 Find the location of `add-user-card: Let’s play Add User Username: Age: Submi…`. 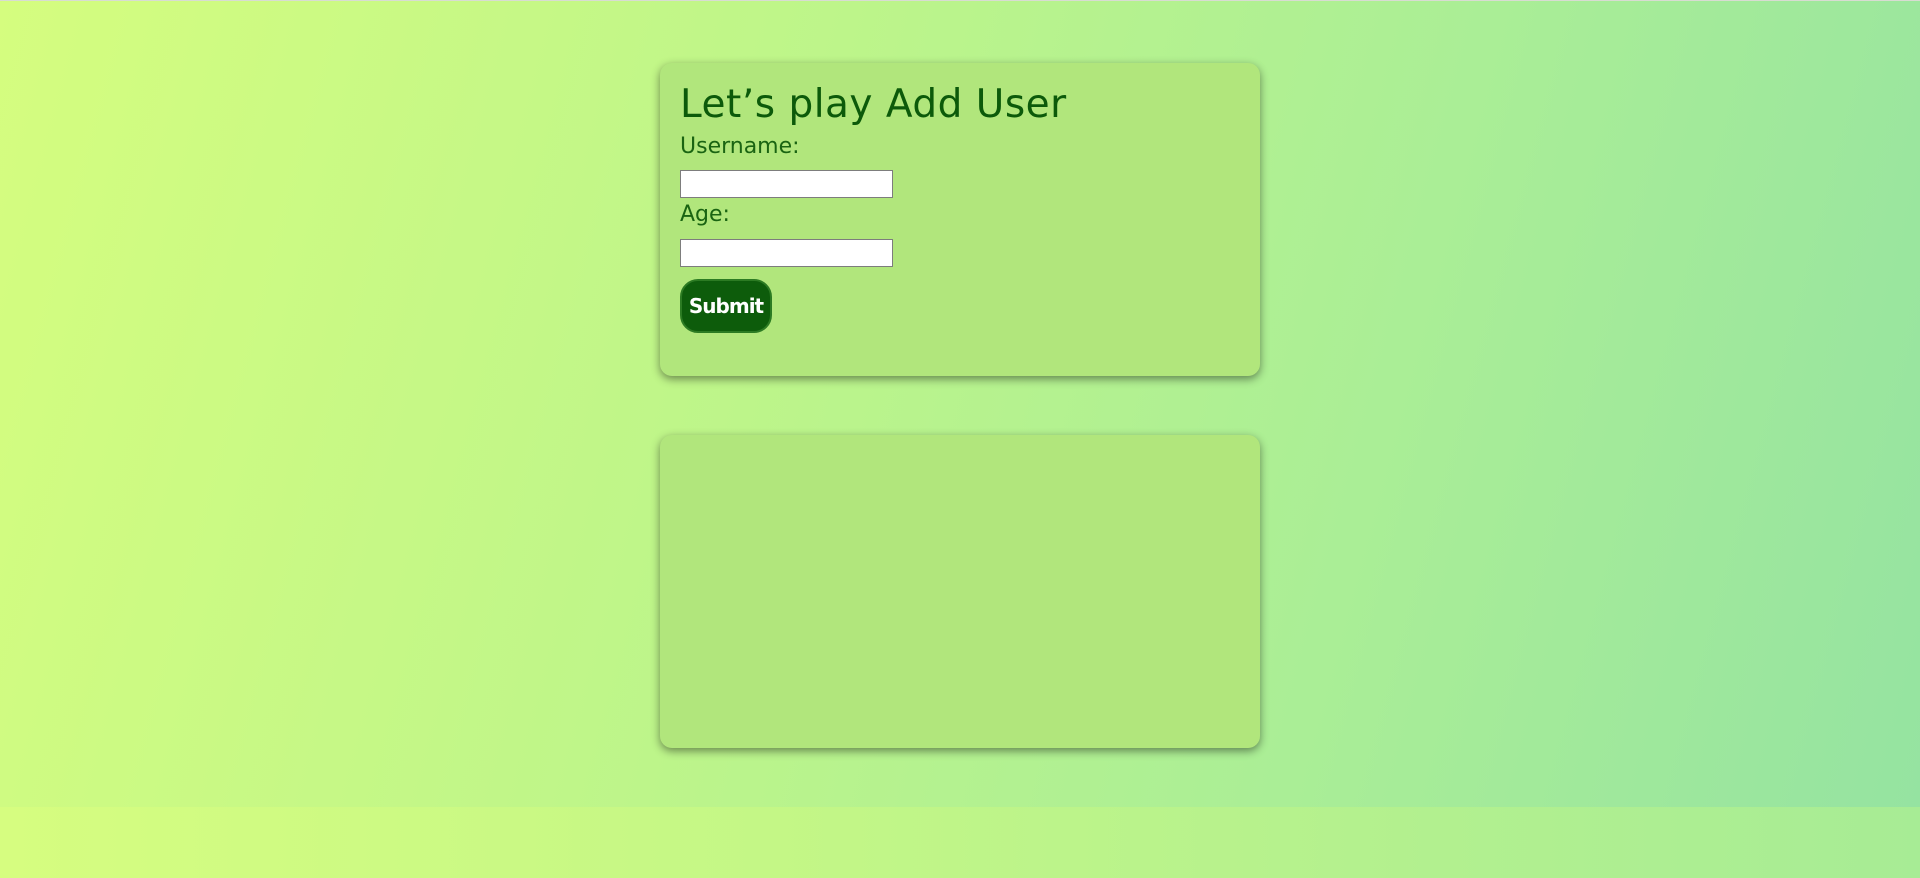

add-user-card: Let’s play Add User Username: Age: Submi… is located at coordinates (960, 219).